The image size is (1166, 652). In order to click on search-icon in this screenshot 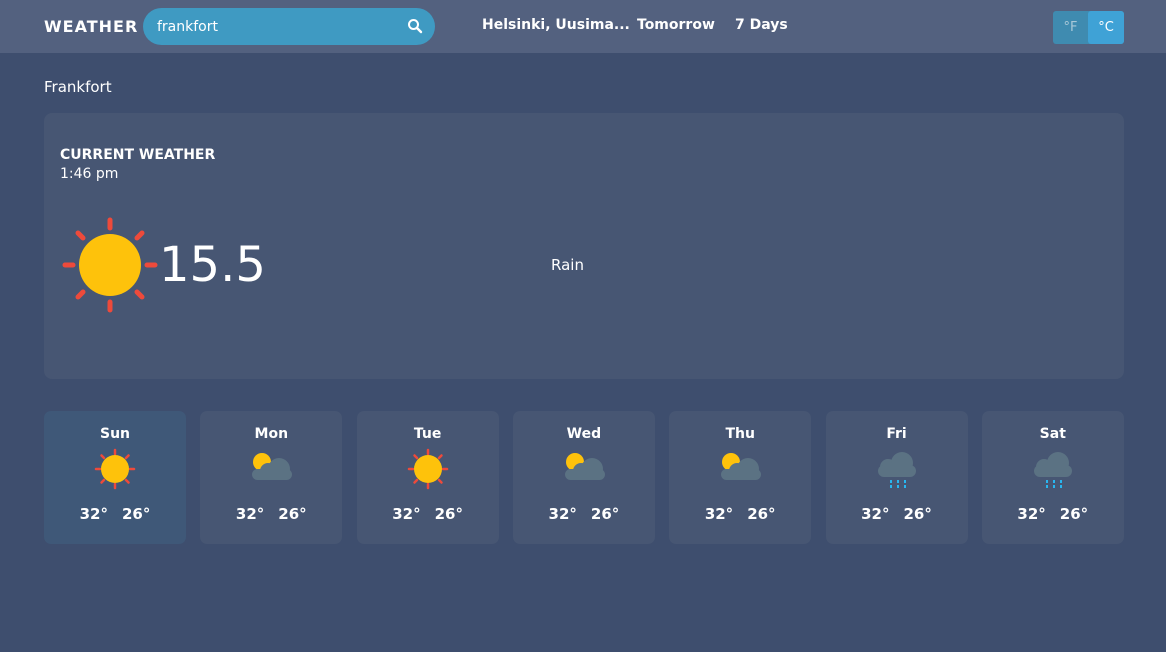, I will do `click(415, 26)`.